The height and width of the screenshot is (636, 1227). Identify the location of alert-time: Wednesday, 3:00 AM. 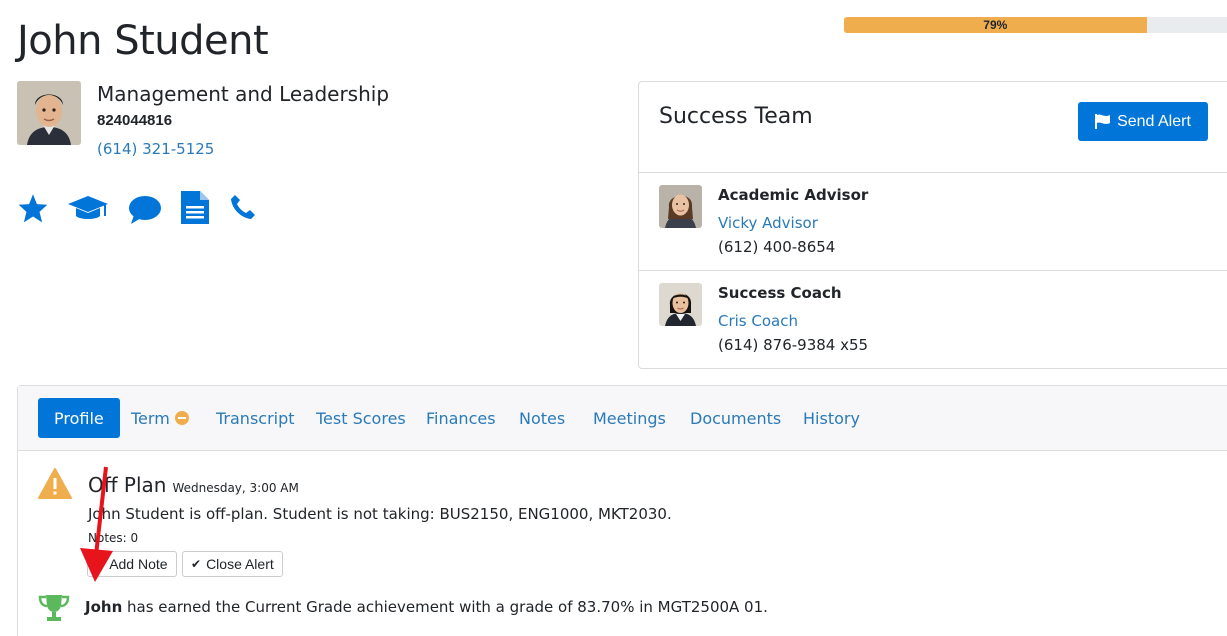
(235, 488).